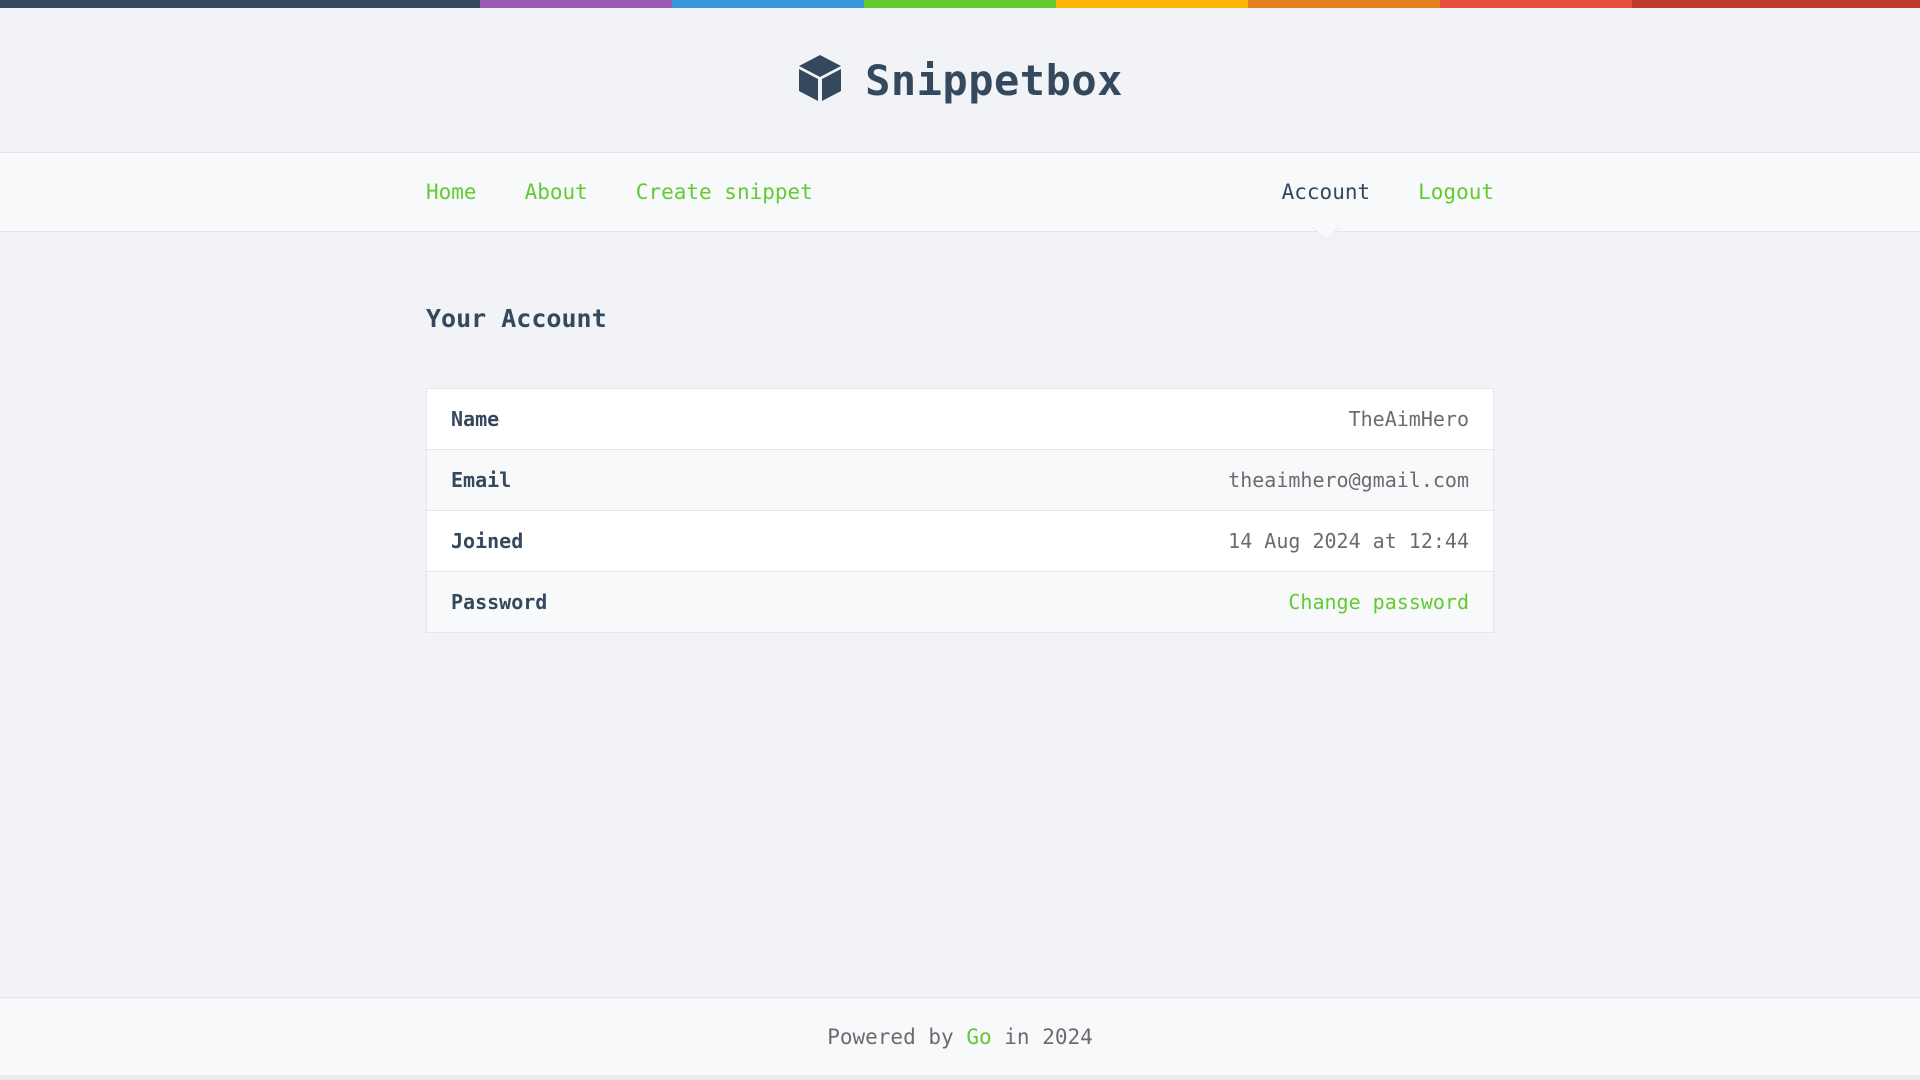 This screenshot has height=1080, width=1920. Describe the element at coordinates (978, 1037) in the screenshot. I see `footer-go-link: Go` at that location.